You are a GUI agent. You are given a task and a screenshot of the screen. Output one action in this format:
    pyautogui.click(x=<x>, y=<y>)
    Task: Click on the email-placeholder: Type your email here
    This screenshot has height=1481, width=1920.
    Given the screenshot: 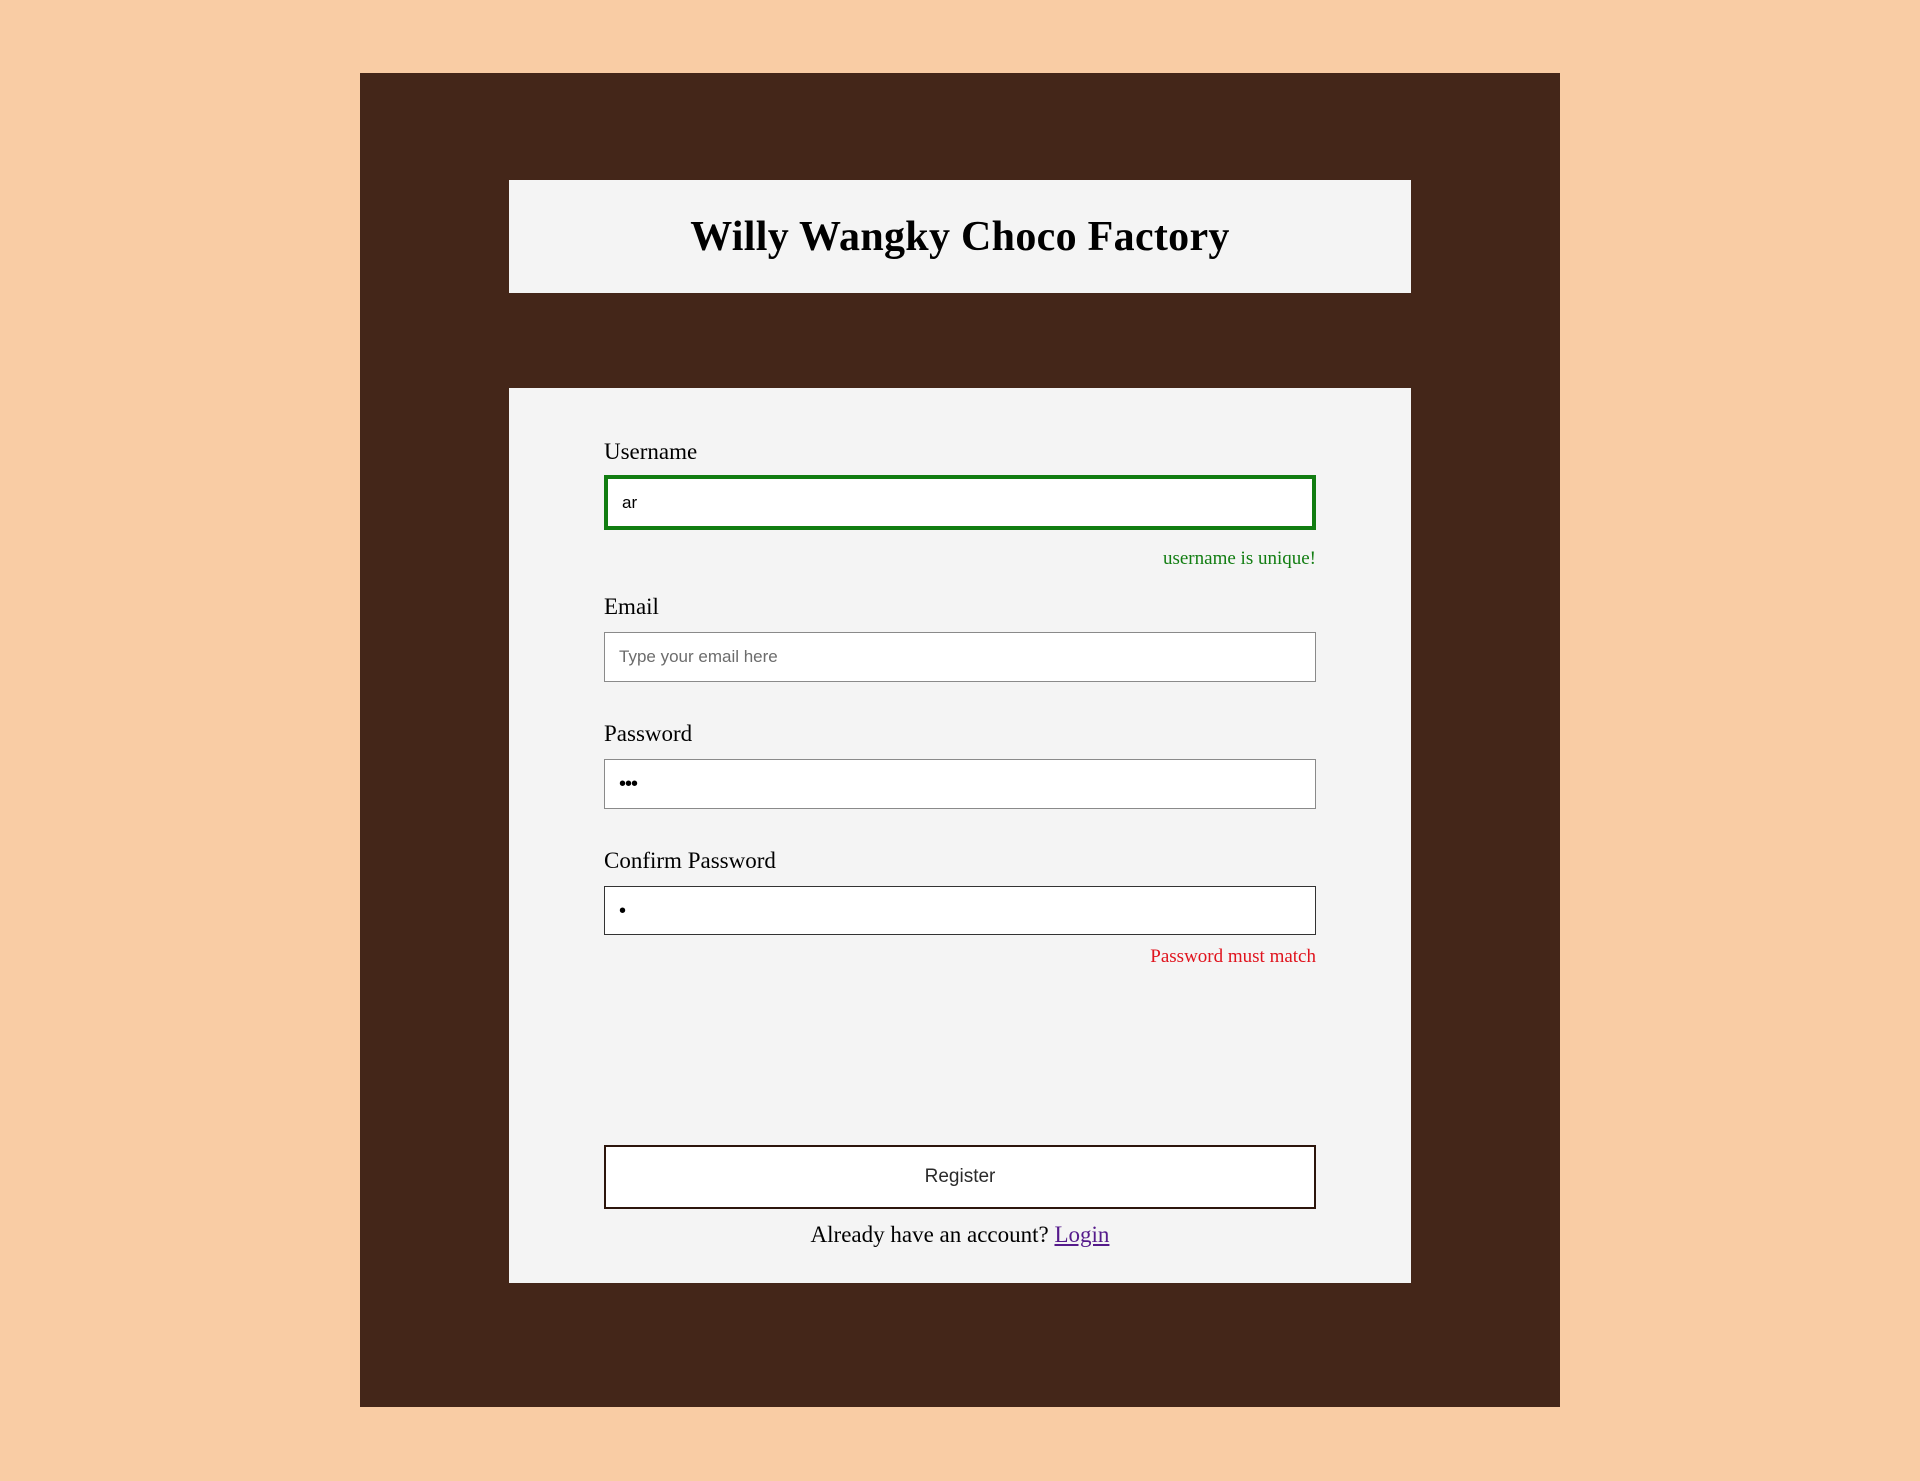 What is the action you would take?
    pyautogui.click(x=698, y=656)
    